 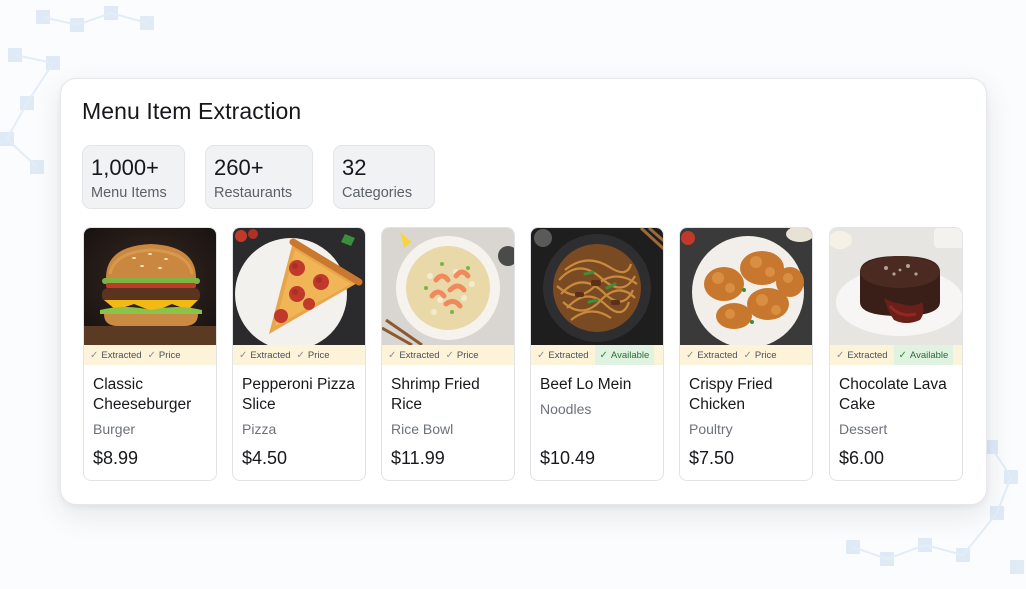 I want to click on item-category: Poultry, so click(x=711, y=429).